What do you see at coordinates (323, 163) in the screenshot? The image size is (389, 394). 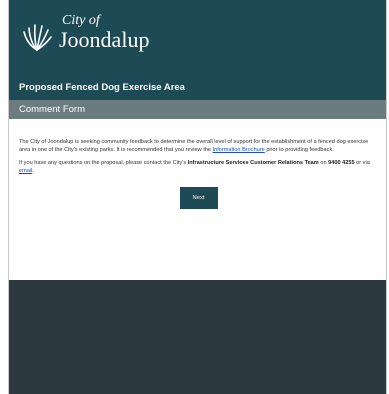 I see `contact-on: on` at bounding box center [323, 163].